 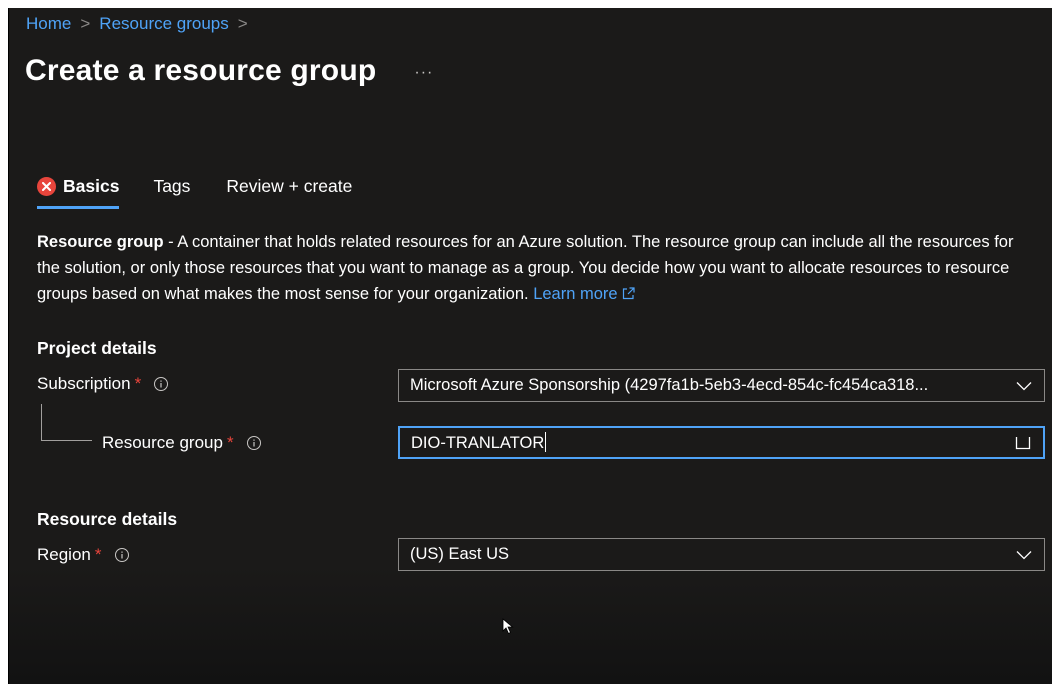 What do you see at coordinates (162, 442) in the screenshot?
I see `resource-group-label-text: Resource group` at bounding box center [162, 442].